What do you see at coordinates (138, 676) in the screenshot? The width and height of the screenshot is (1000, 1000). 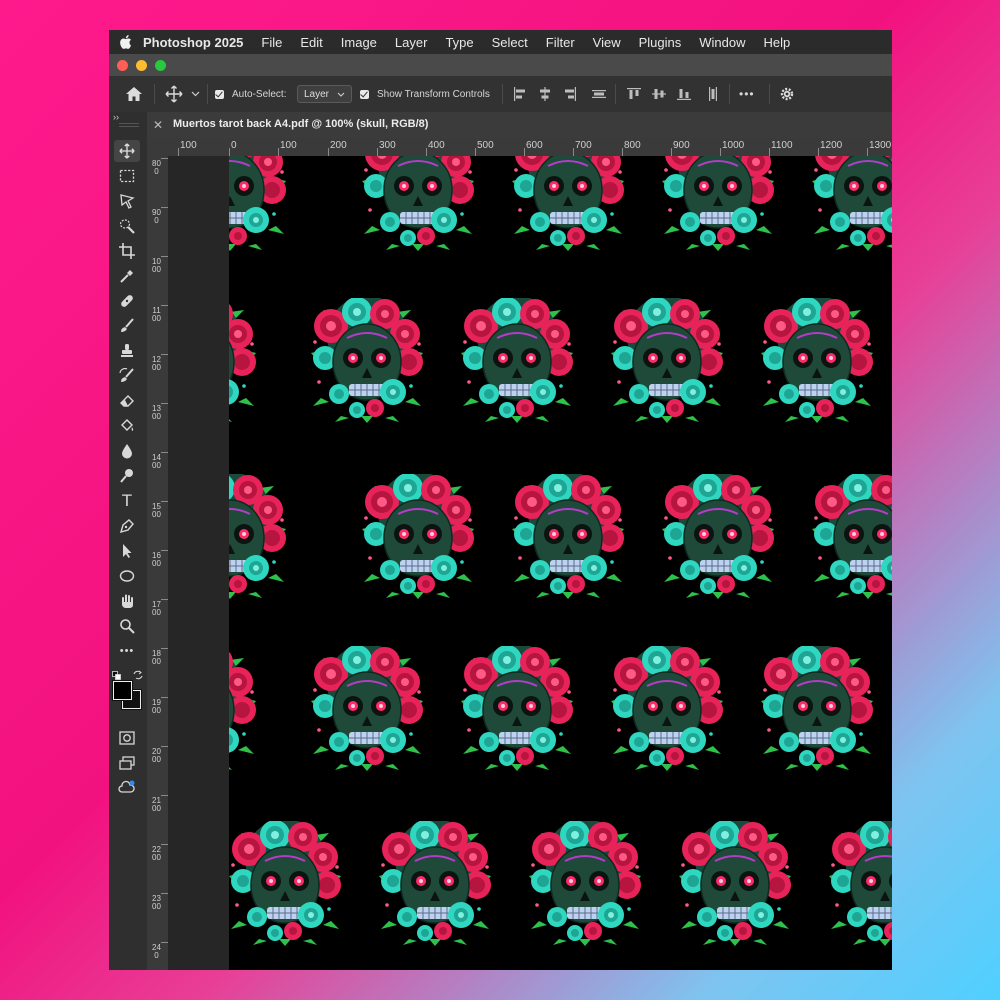 I see `swap-colors-icon` at bounding box center [138, 676].